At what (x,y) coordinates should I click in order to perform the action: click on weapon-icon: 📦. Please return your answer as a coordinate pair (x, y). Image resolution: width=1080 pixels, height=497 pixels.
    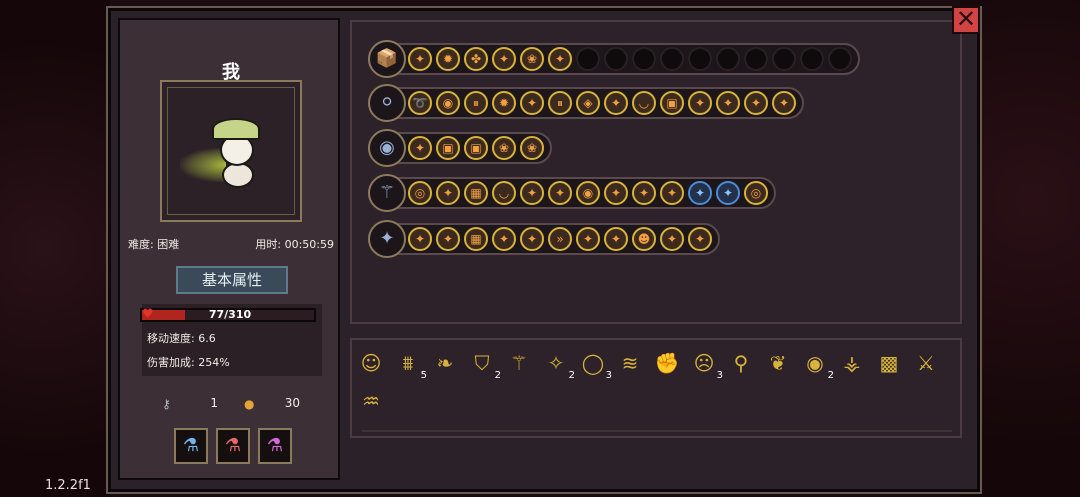
    Looking at the image, I should click on (387, 59).